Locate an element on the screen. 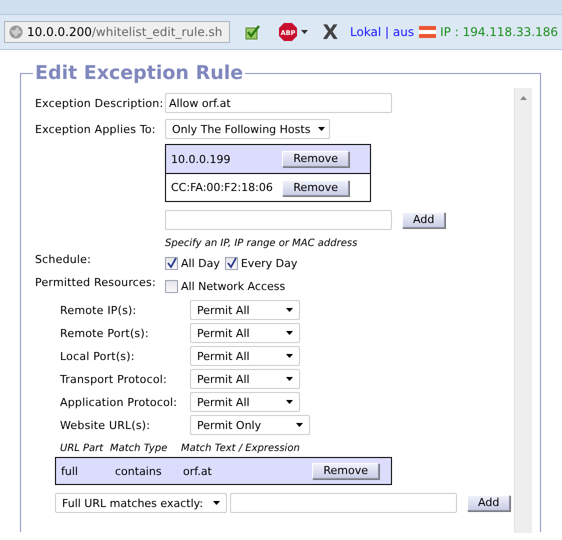 This screenshot has height=540, width=562. field-label: Application Protocol: is located at coordinates (119, 402).